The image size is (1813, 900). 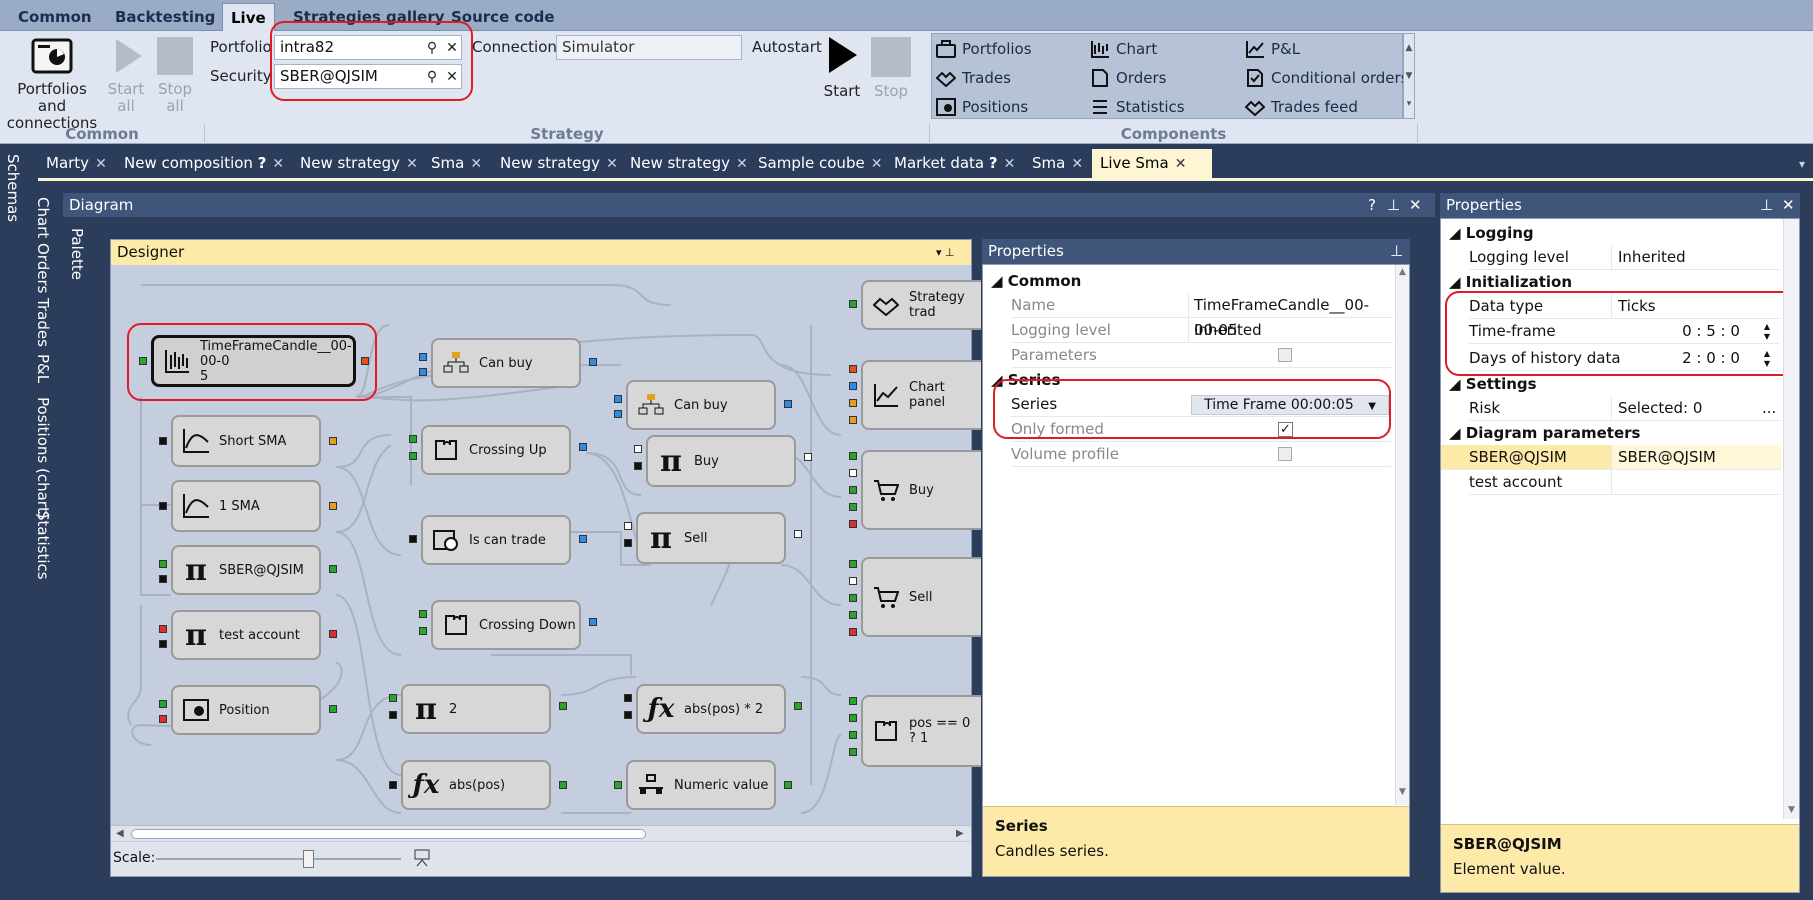 What do you see at coordinates (369, 17) in the screenshot?
I see `tab-strategies-gallery: Strategies gallery` at bounding box center [369, 17].